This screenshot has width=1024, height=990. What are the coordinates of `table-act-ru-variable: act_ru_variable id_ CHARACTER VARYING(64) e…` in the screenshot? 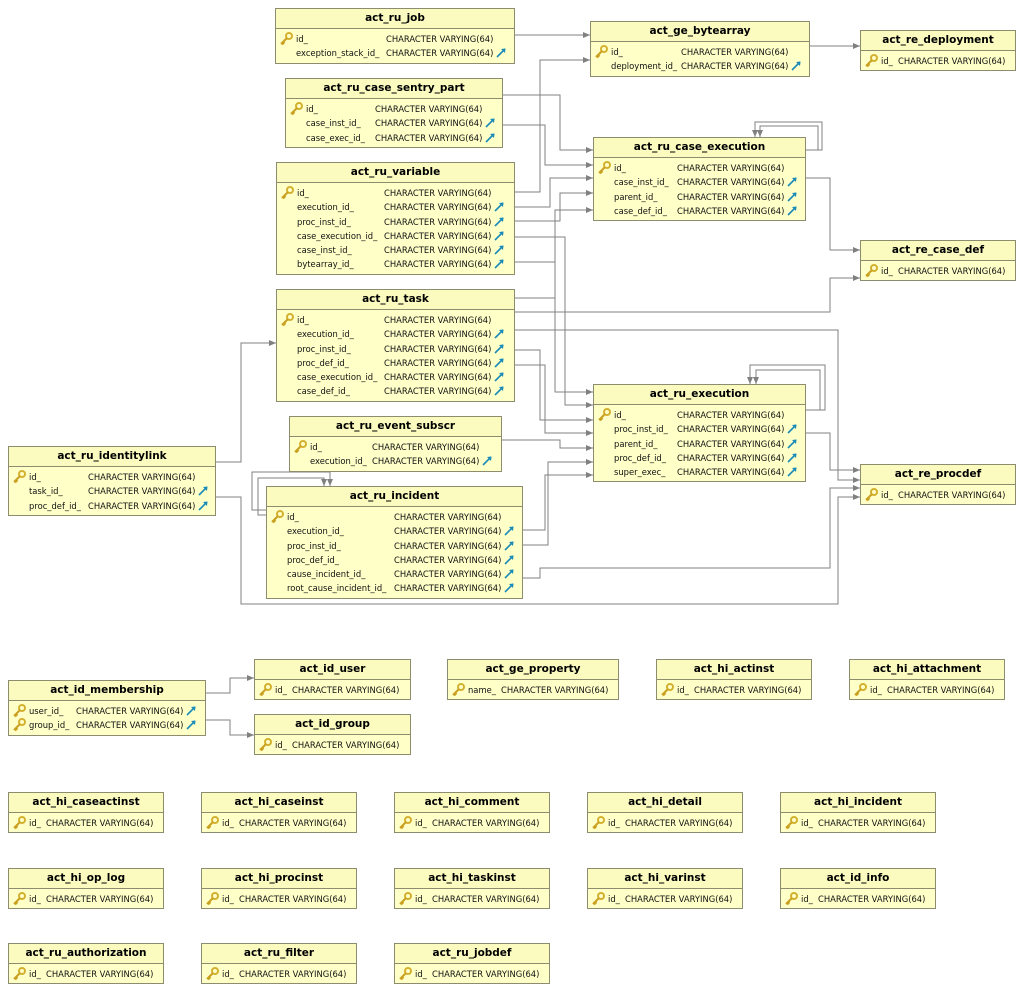 It's located at (395, 218).